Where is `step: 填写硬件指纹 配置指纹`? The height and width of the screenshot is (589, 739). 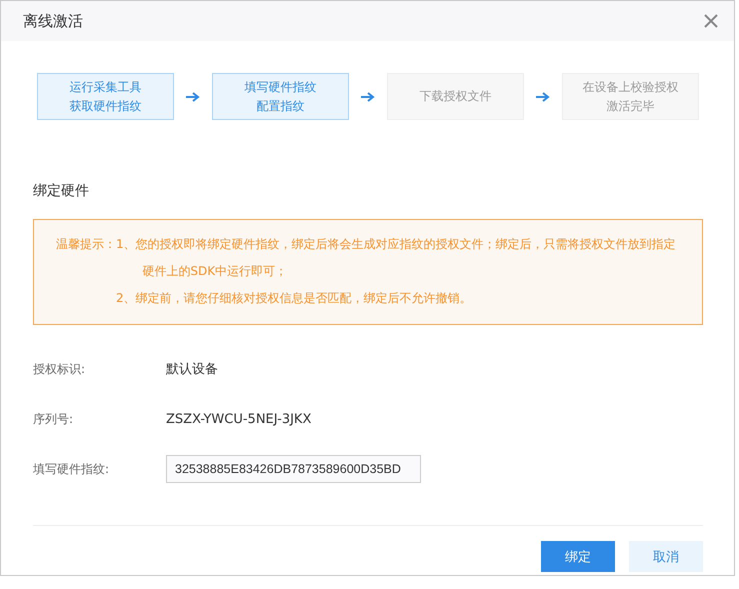 step: 填写硬件指纹 配置指纹 is located at coordinates (280, 96).